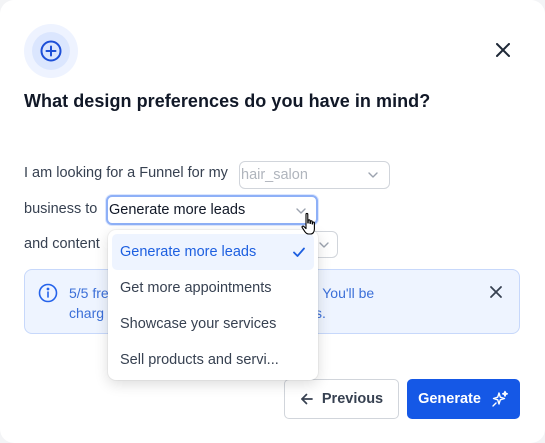 The image size is (545, 443). I want to click on info-line2-prefix: charg, so click(87, 312).